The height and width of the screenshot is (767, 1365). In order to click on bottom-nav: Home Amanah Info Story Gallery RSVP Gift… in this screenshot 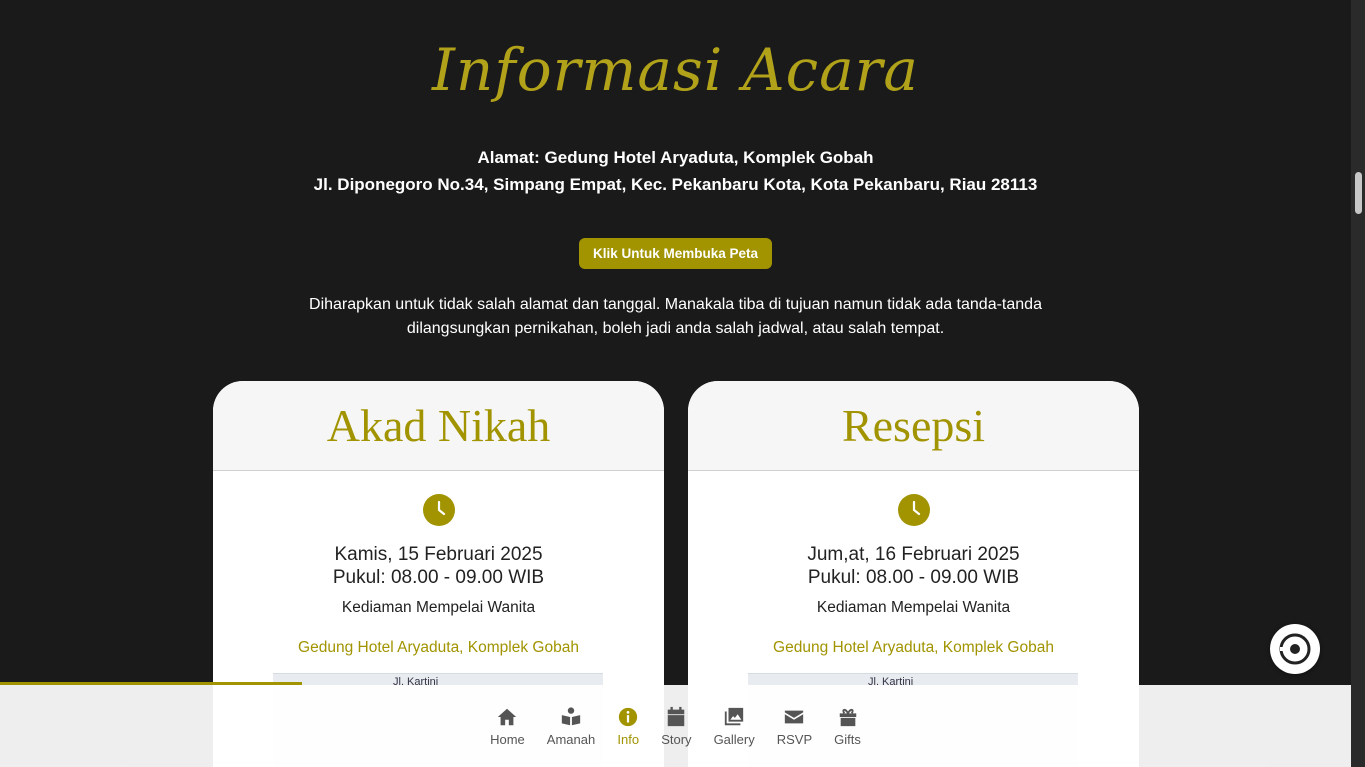, I will do `click(675, 726)`.